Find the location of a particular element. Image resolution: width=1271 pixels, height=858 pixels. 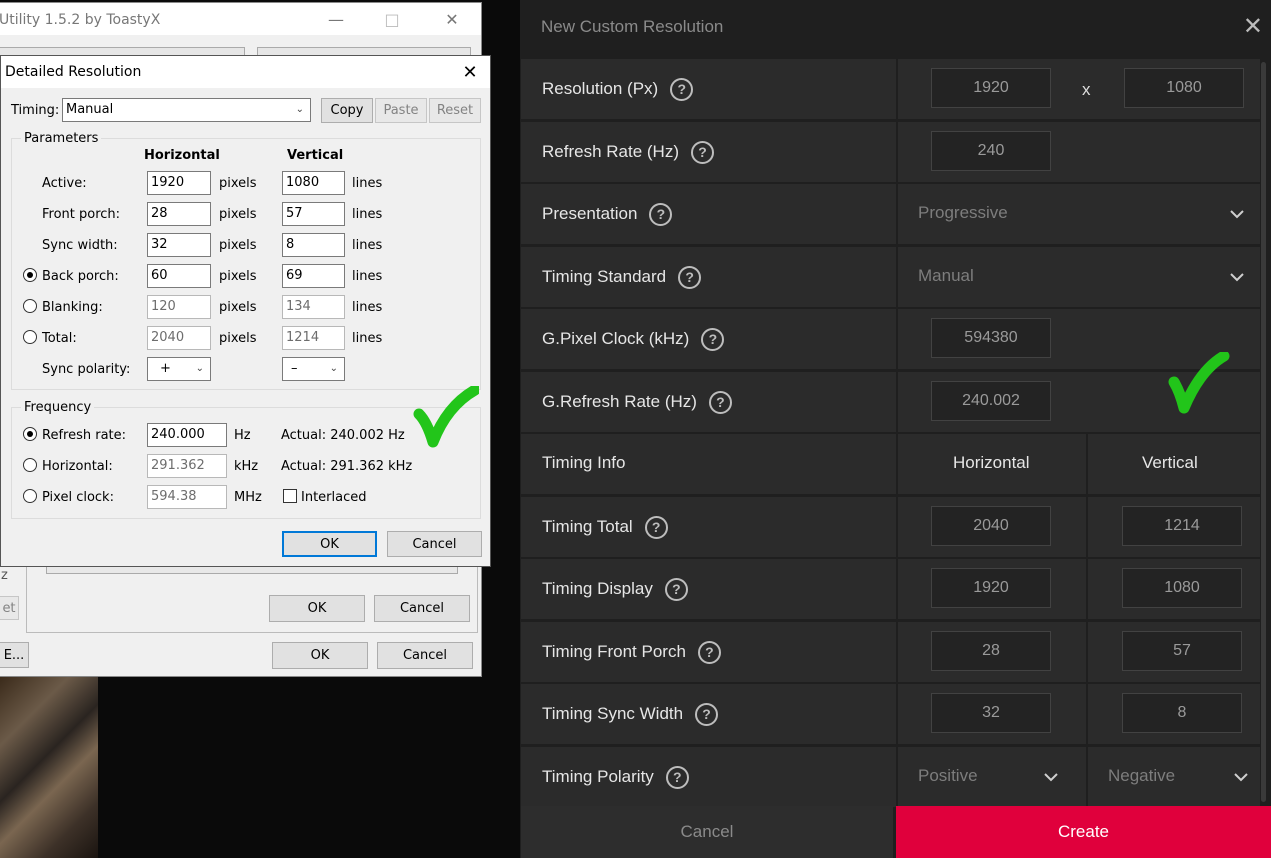

row-label-cell: Resolution (Px)? is located at coordinates (708, 89).